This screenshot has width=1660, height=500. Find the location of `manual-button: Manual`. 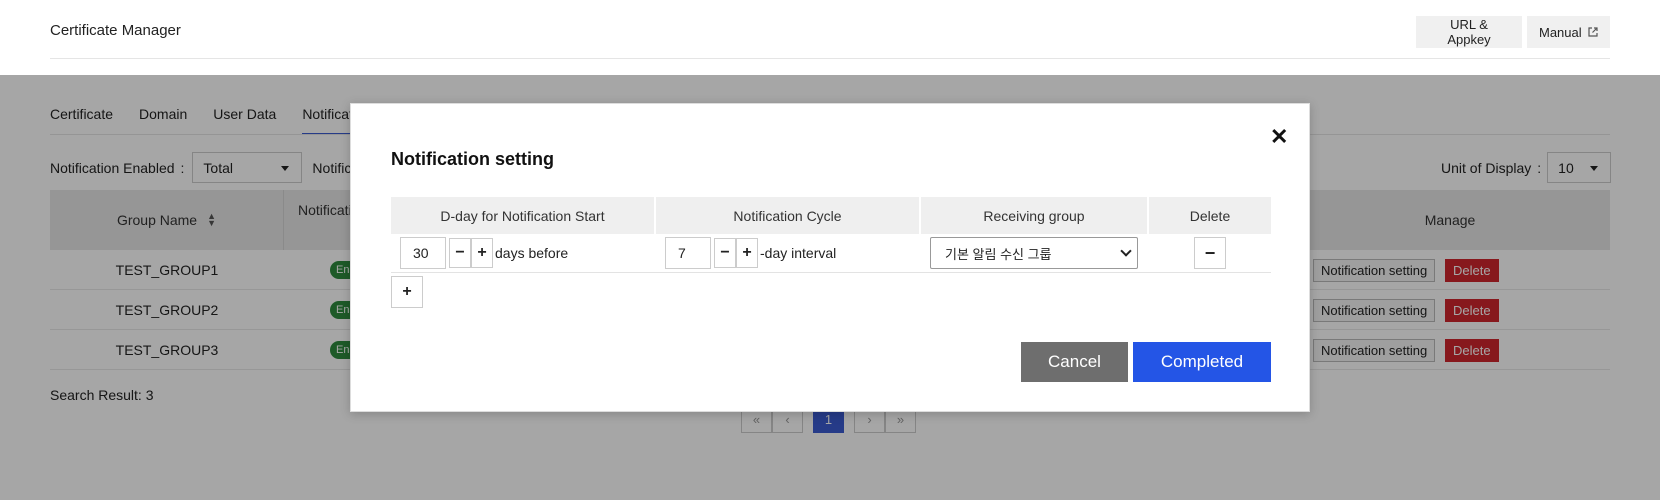

manual-button: Manual is located at coordinates (1568, 32).